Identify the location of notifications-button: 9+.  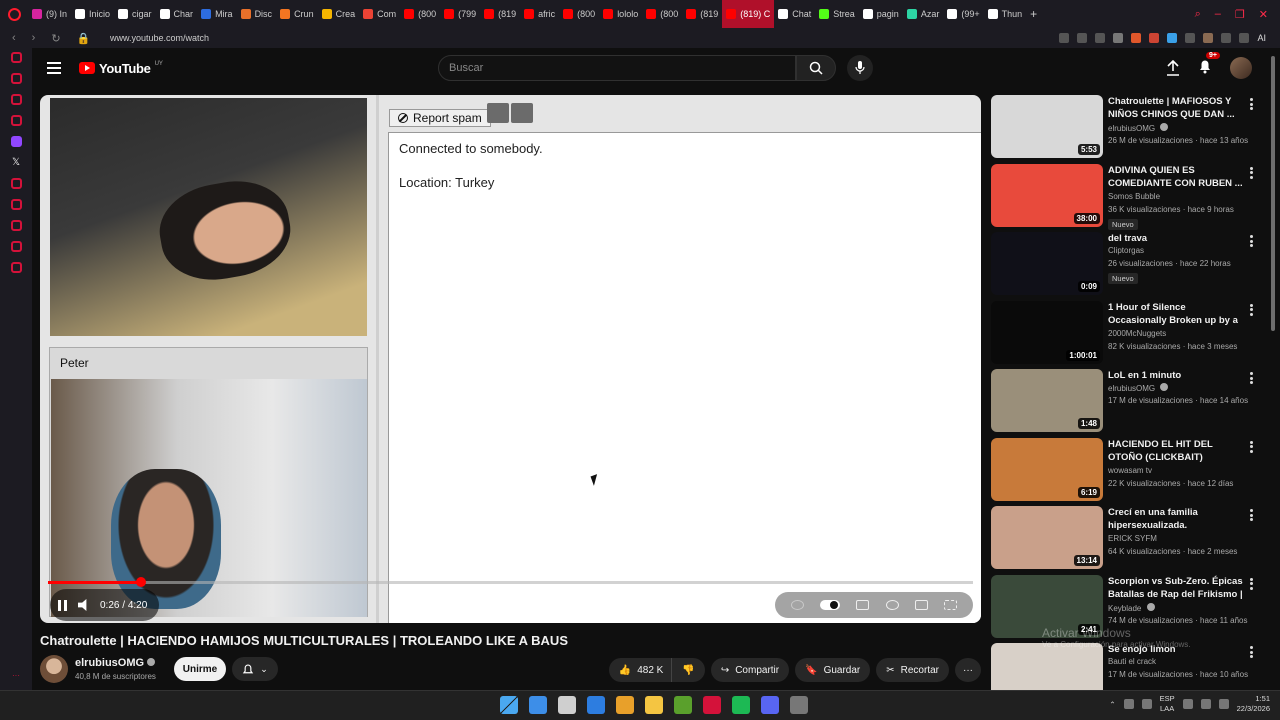
(1209, 65).